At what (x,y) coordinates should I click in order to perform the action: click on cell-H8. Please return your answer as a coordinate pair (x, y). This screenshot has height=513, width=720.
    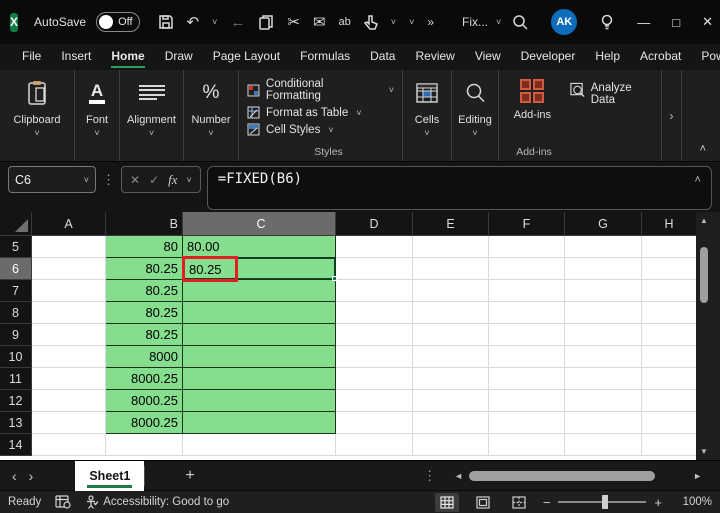
    Looking at the image, I should click on (669, 313).